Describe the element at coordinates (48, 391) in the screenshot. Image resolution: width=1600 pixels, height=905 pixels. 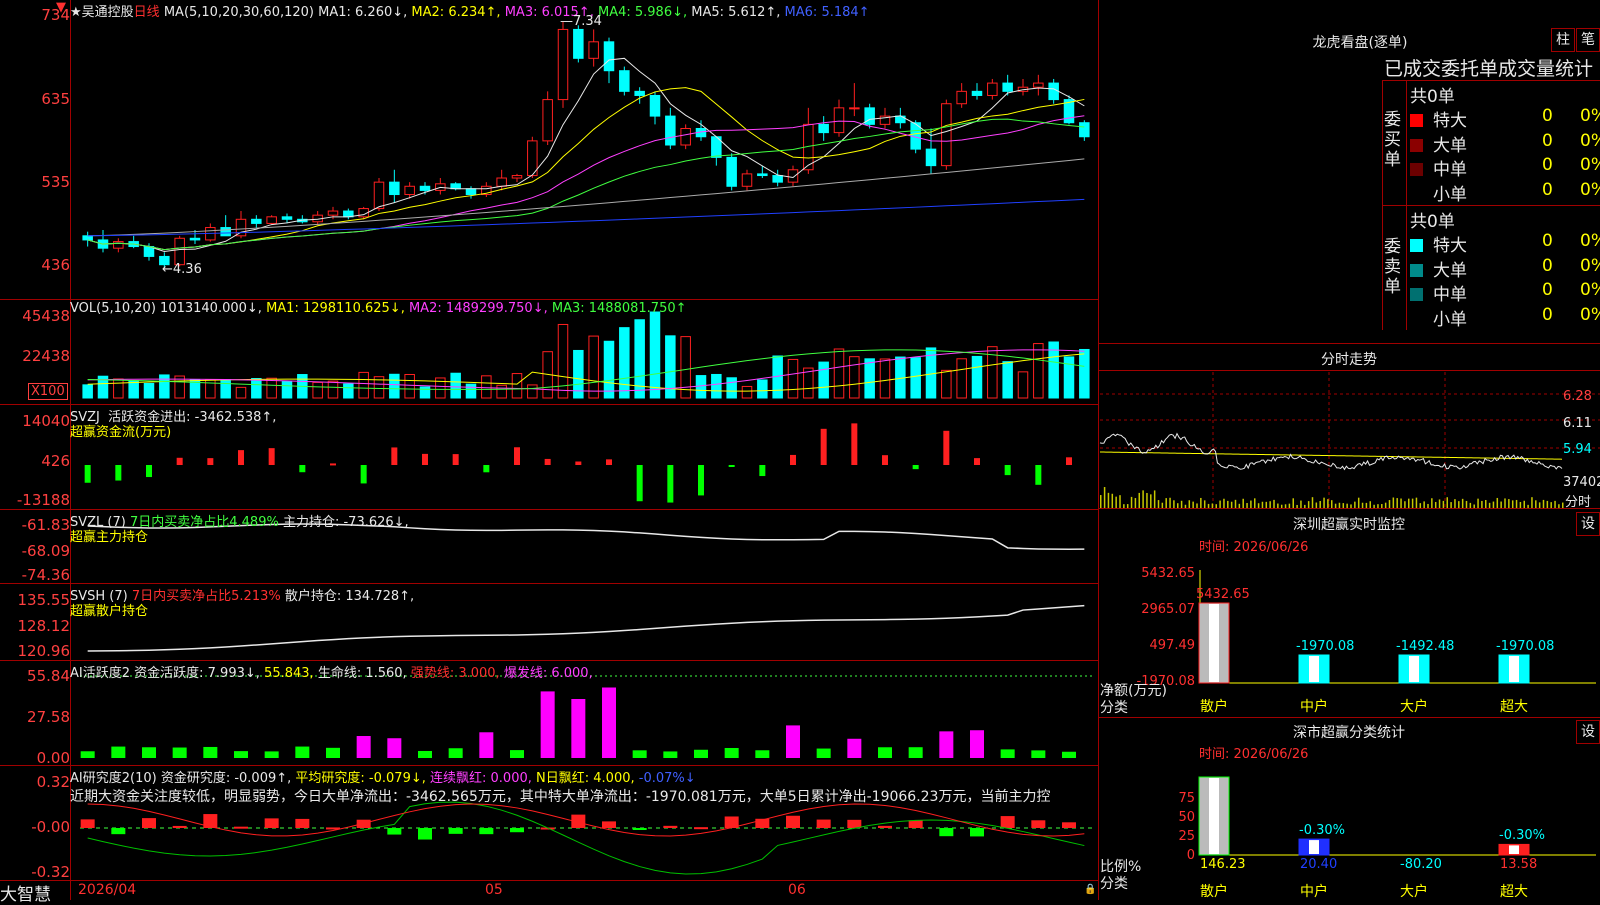
I see `vol-unit-badge: X100` at that location.